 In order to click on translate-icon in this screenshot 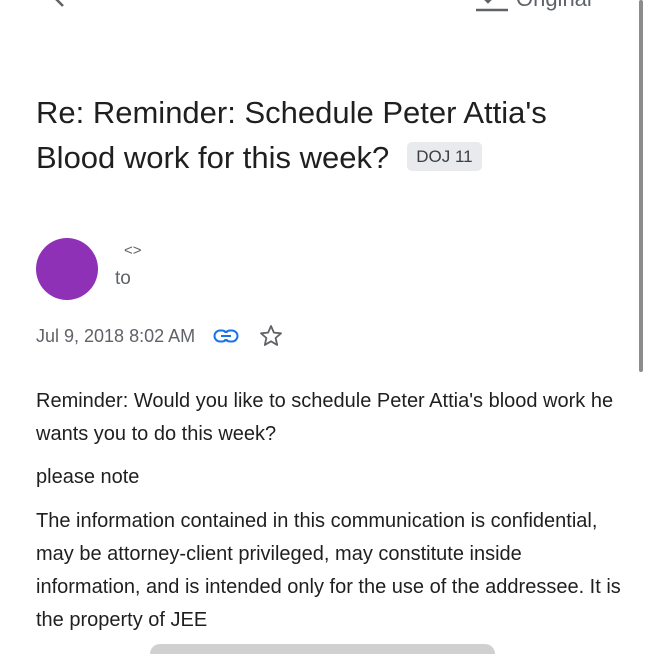, I will do `click(492, 6)`.